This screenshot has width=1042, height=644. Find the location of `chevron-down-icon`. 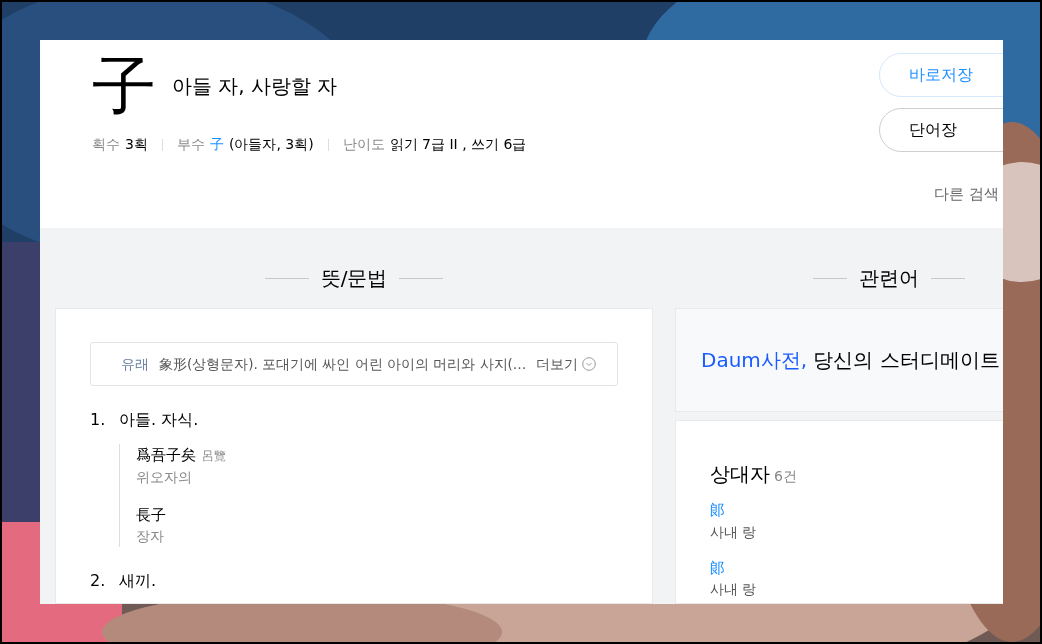

chevron-down-icon is located at coordinates (589, 364).